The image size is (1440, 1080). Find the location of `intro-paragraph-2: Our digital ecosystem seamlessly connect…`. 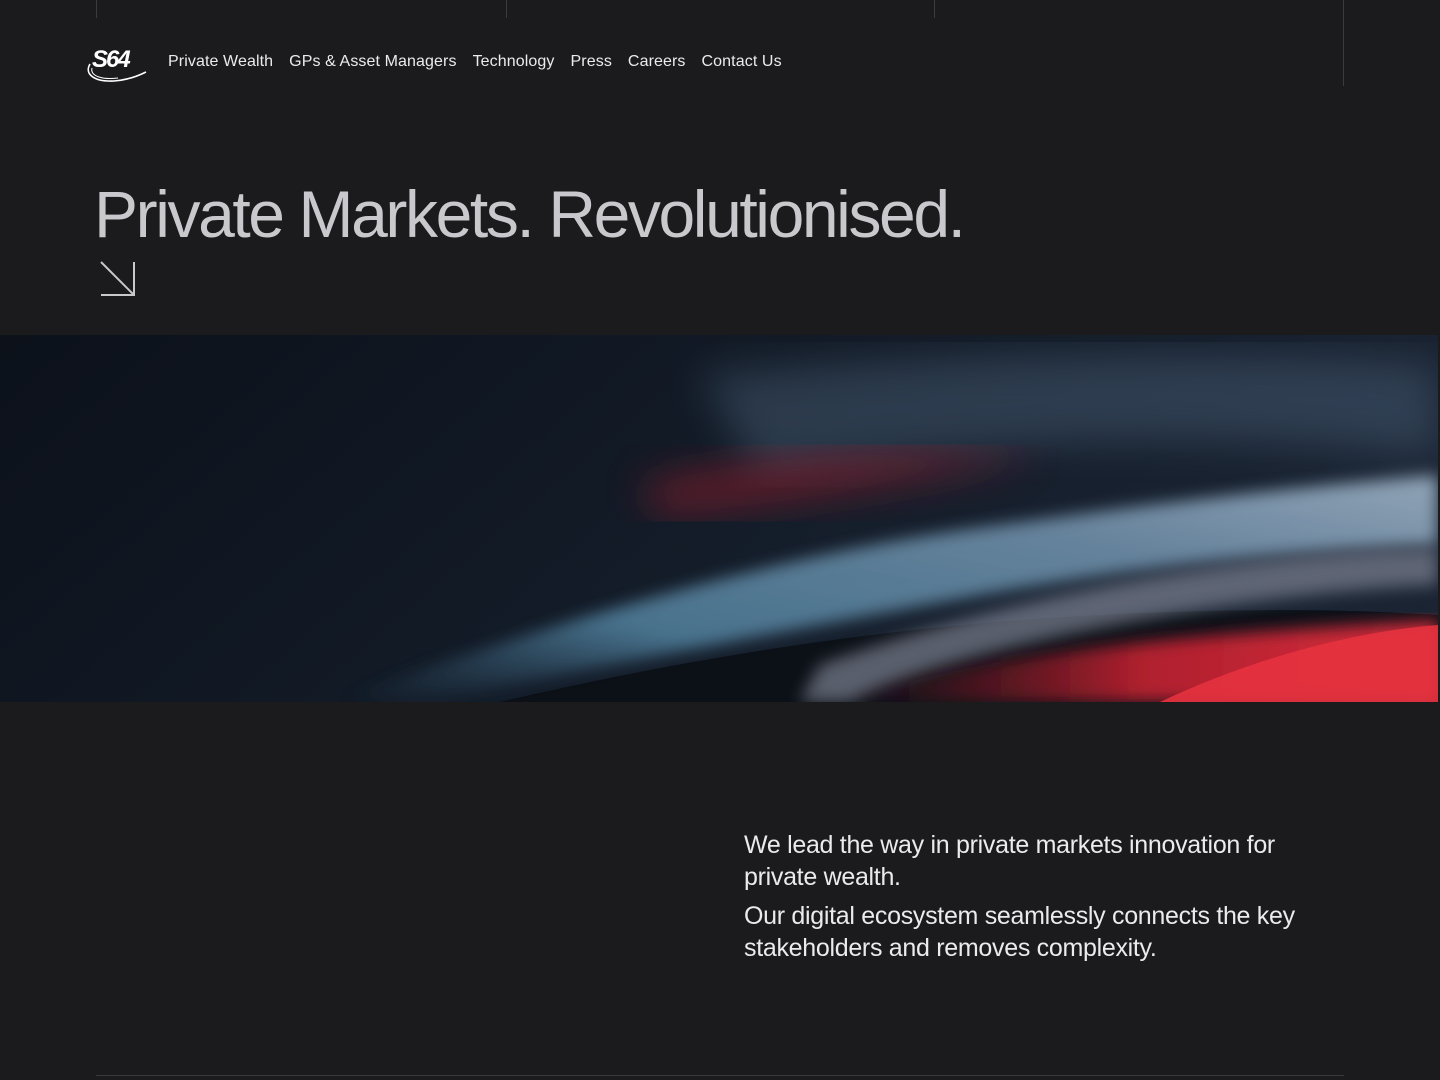

intro-paragraph-2: Our digital ecosystem seamlessly connect… is located at coordinates (1019, 932).